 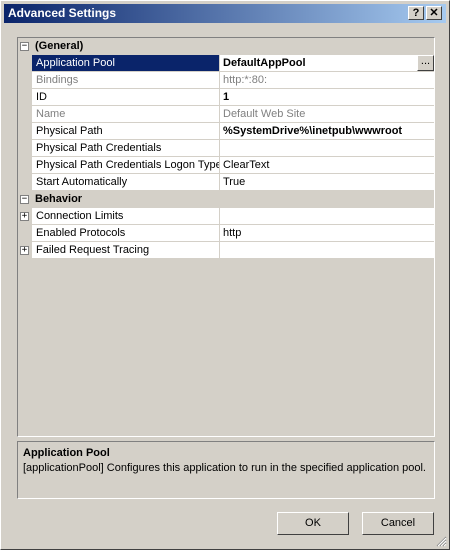 I want to click on property-name: ID, so click(x=41, y=97).